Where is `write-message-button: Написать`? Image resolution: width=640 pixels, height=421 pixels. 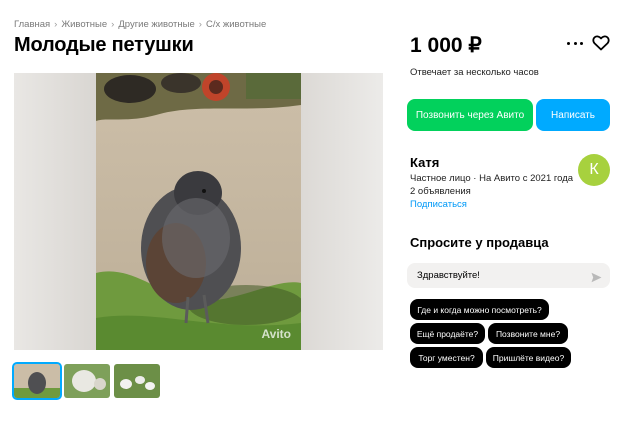
write-message-button: Написать is located at coordinates (573, 115).